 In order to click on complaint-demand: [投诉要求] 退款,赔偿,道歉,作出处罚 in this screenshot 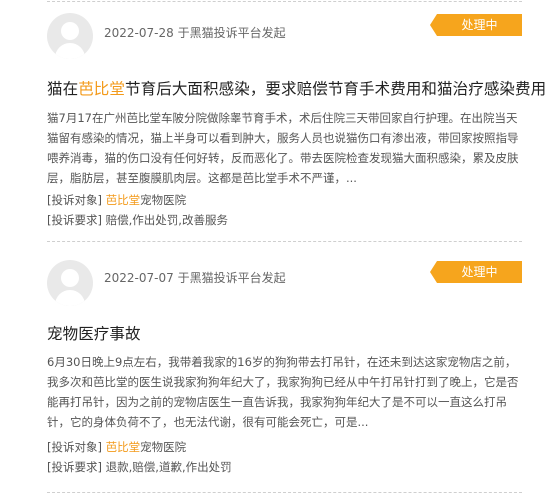, I will do `click(139, 467)`.